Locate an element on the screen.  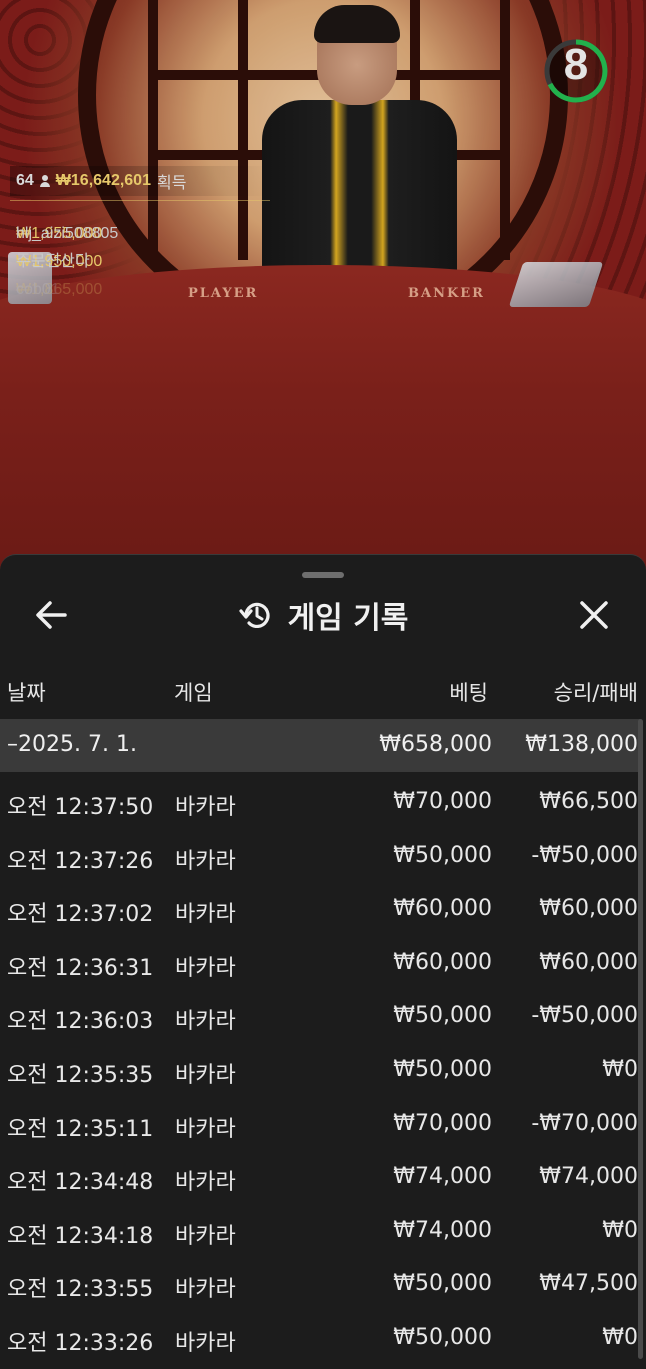
title-group: 게임 기록 is located at coordinates (323, 615).